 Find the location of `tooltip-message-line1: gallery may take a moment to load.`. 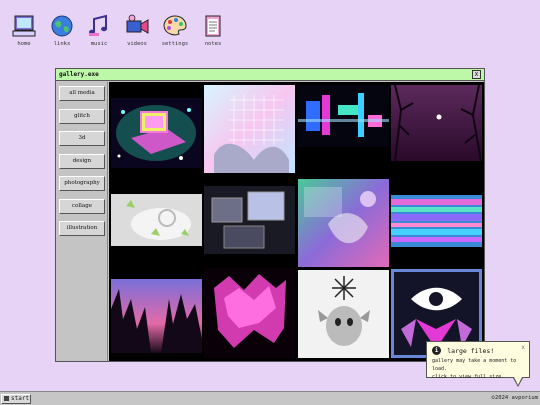

tooltip-message-line1: gallery may take a moment to load. is located at coordinates (474, 365).